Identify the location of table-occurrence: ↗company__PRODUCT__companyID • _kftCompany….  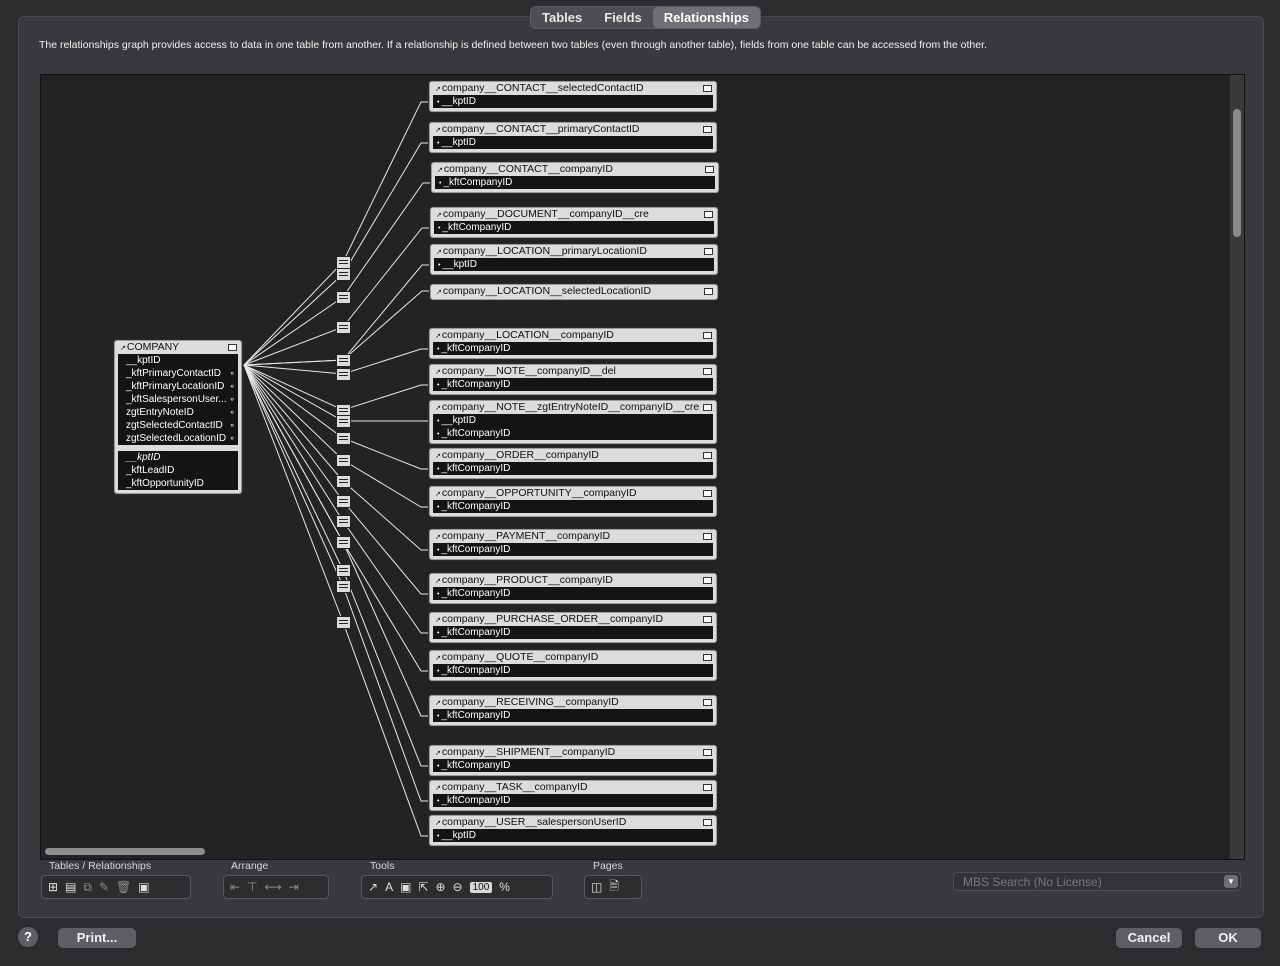
(573, 588).